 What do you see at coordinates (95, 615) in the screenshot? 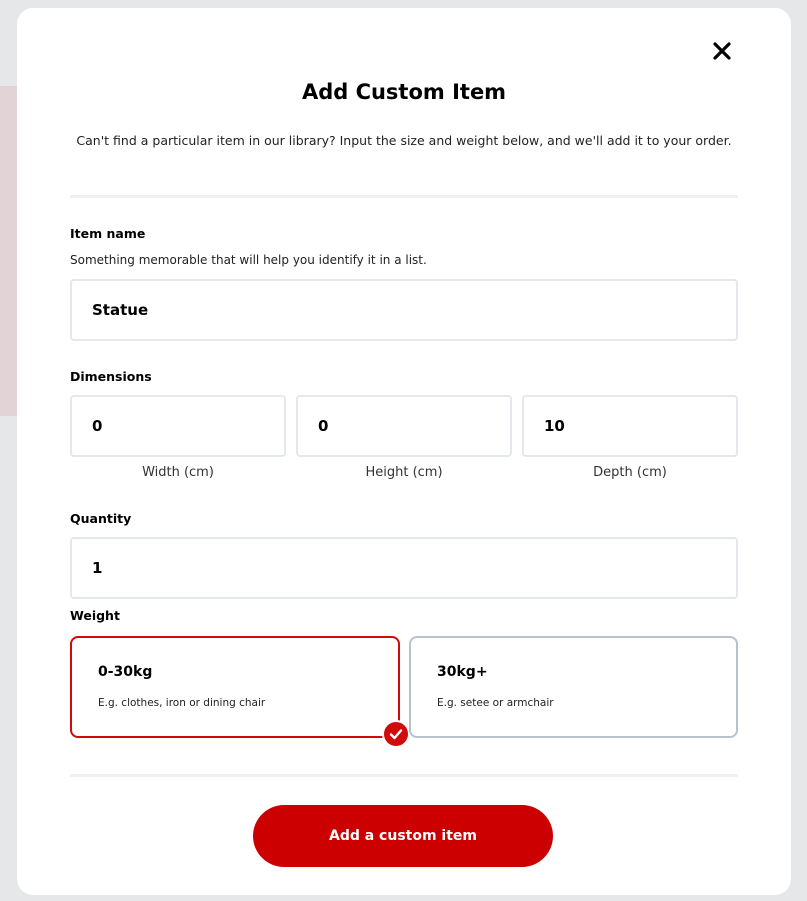
I see `weight-label: Weight` at bounding box center [95, 615].